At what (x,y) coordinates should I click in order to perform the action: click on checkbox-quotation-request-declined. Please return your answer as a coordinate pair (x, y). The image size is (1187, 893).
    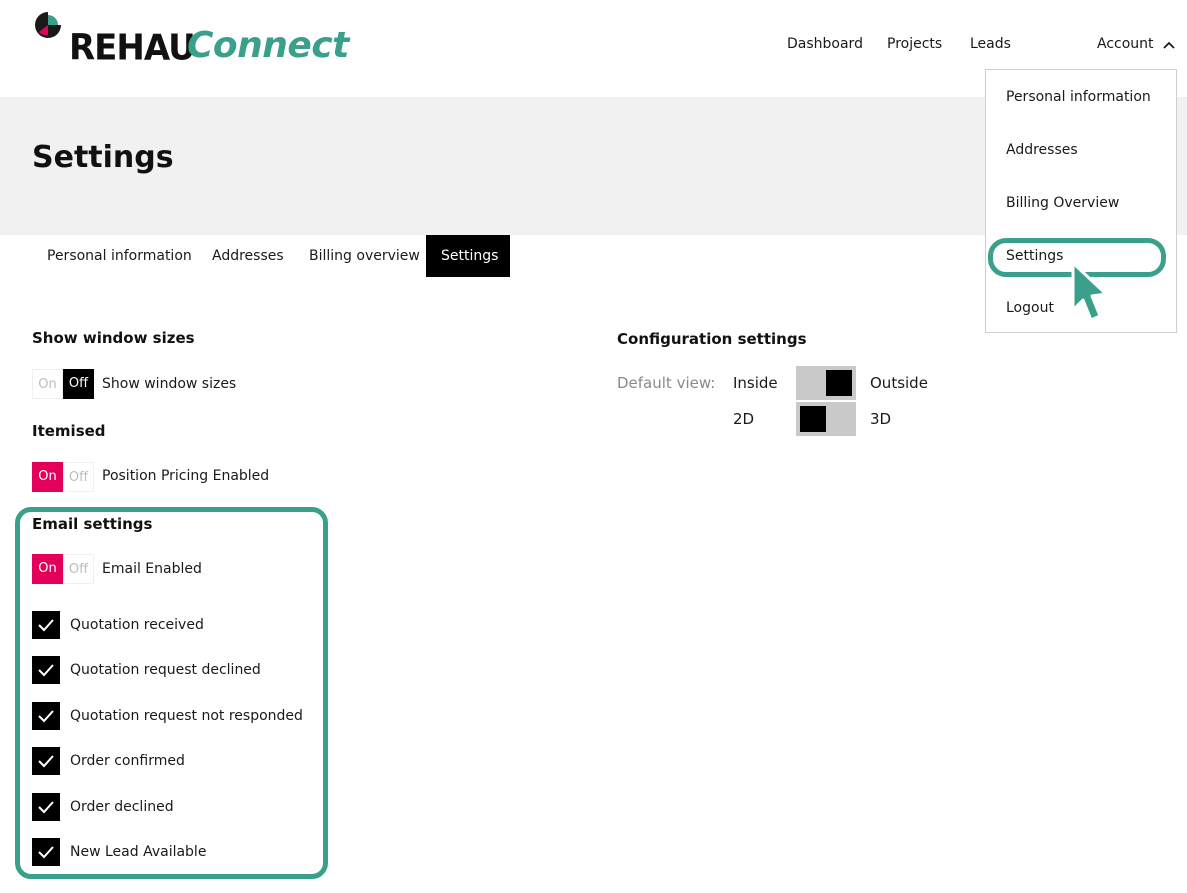
    Looking at the image, I should click on (46, 670).